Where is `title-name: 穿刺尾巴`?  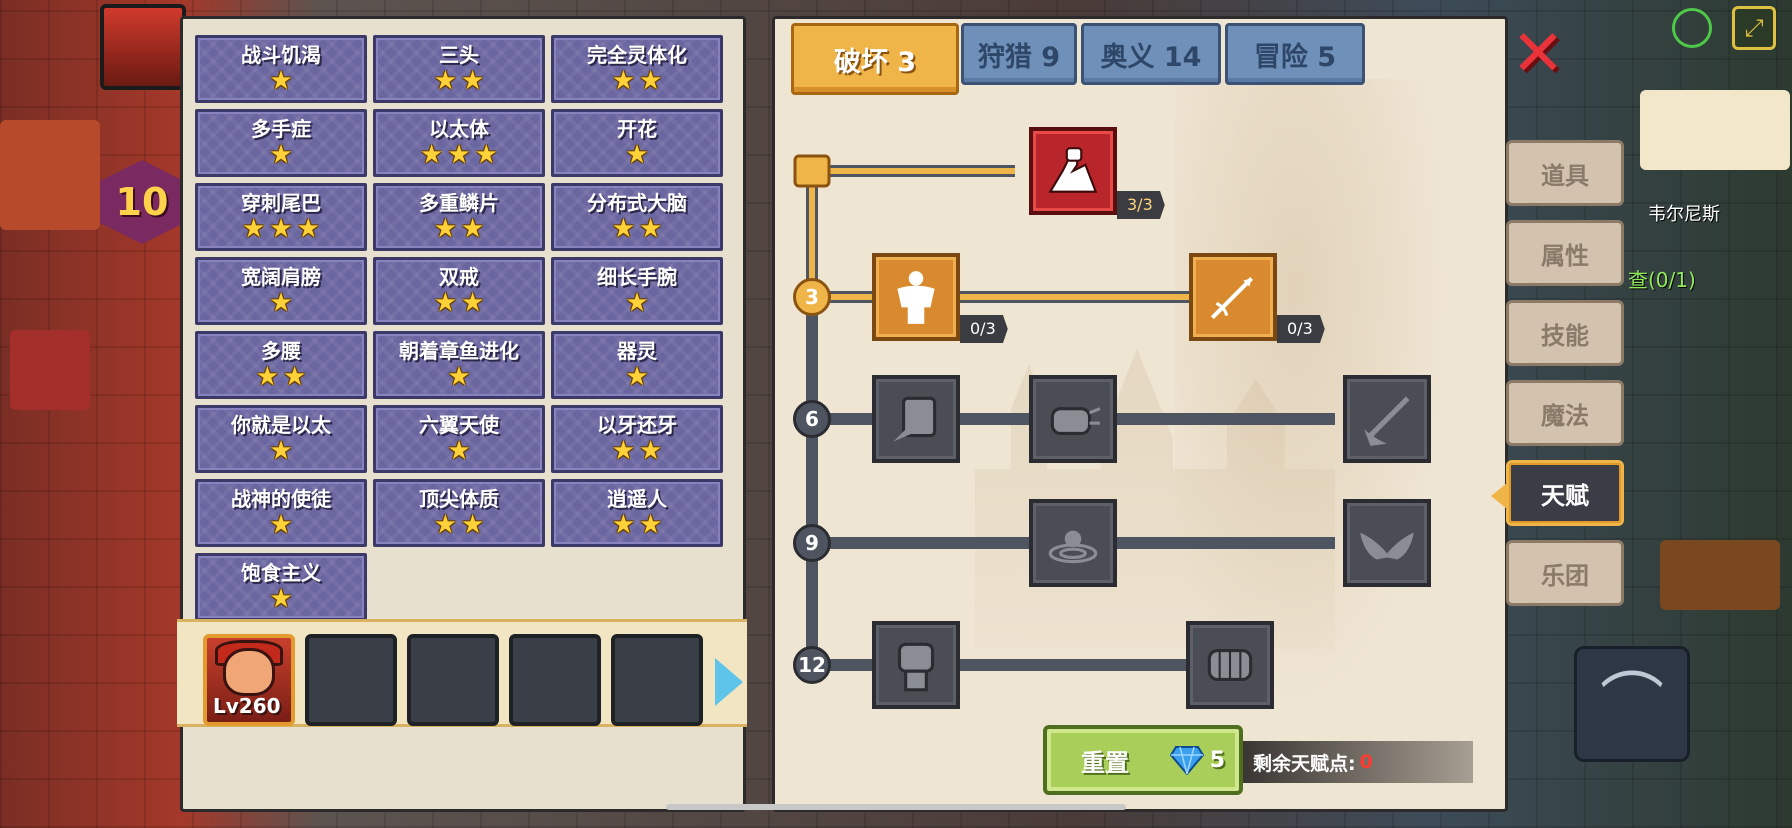
title-name: 穿刺尾巴 is located at coordinates (281, 203).